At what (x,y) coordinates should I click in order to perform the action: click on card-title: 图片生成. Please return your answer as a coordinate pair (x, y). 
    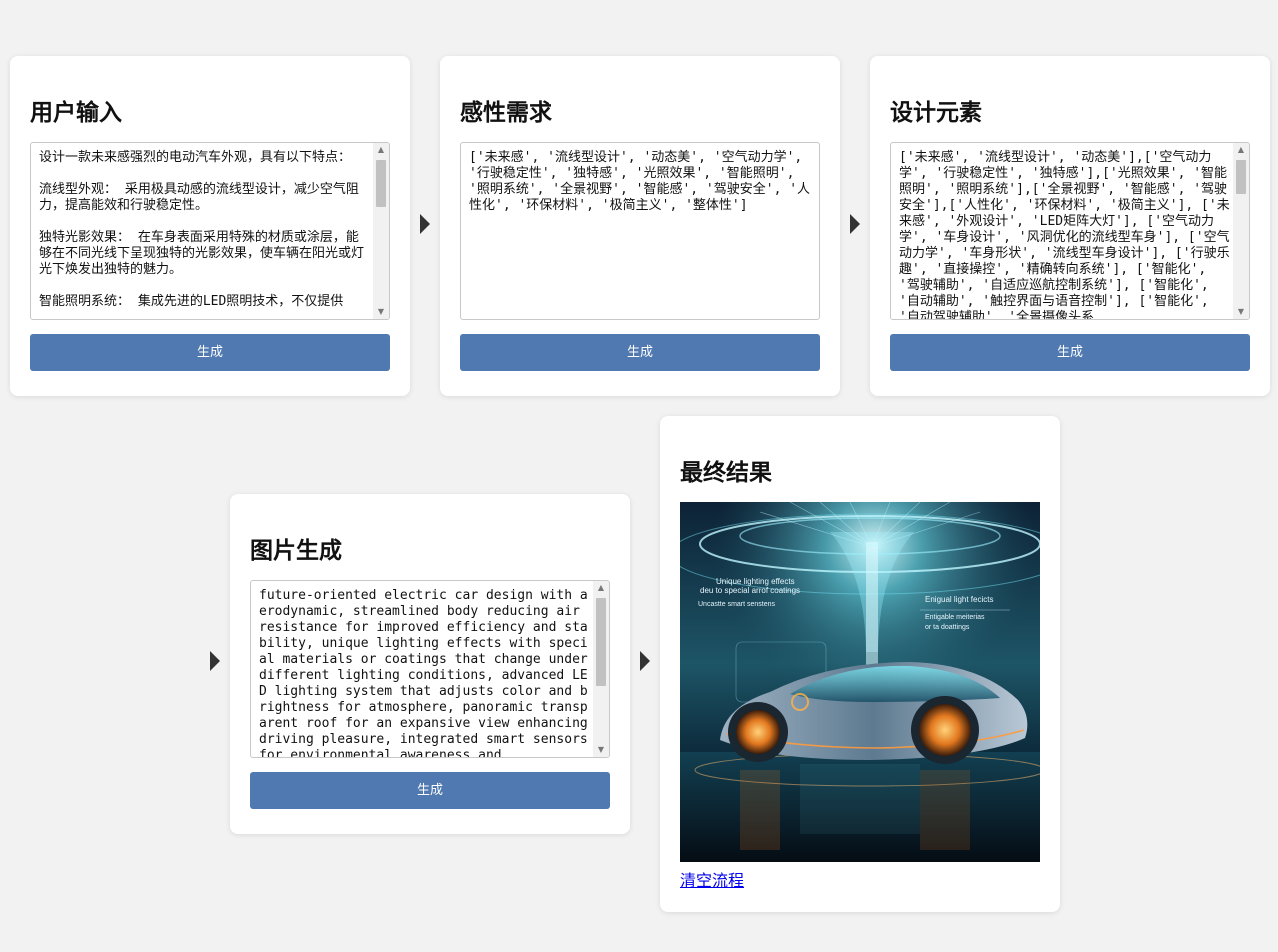
    Looking at the image, I should click on (296, 551).